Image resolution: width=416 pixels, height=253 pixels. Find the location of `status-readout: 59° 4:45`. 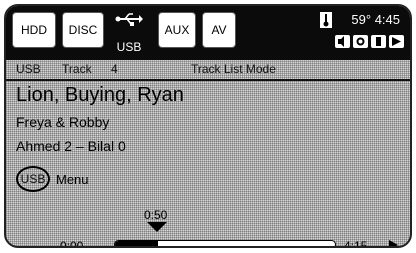

status-readout: 59° 4:45 is located at coordinates (375, 19).